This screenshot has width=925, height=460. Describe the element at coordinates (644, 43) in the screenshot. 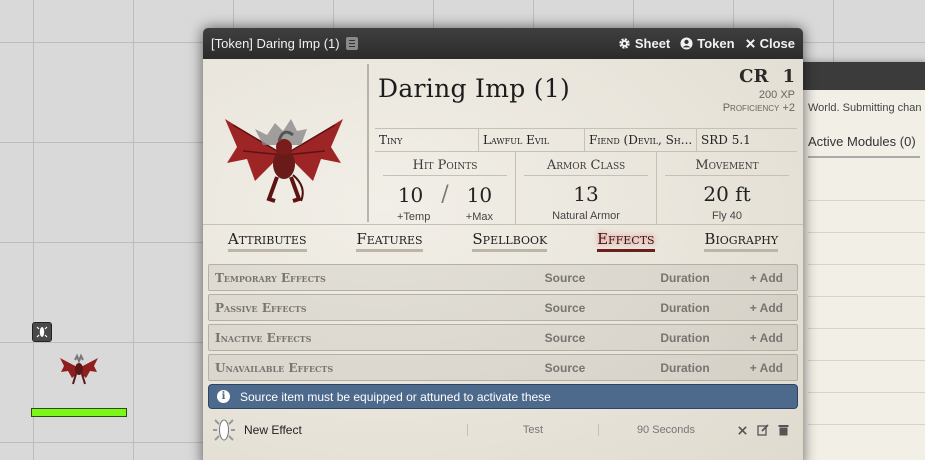

I see `sheet-button: Sheet` at that location.